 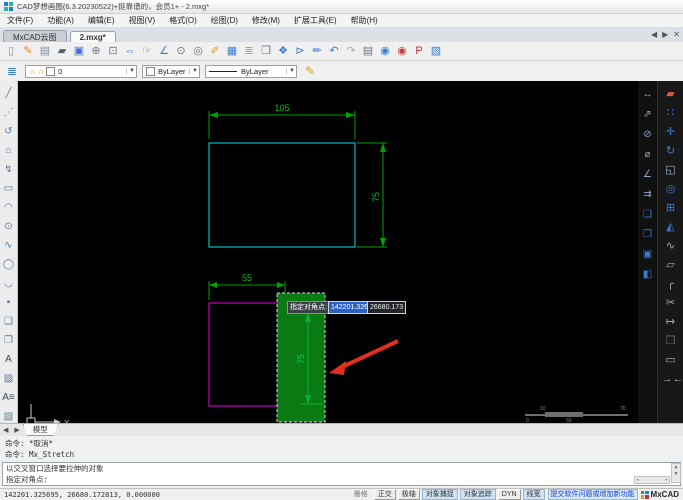 I want to click on menu-file: 文件(F), so click(x=20, y=20).